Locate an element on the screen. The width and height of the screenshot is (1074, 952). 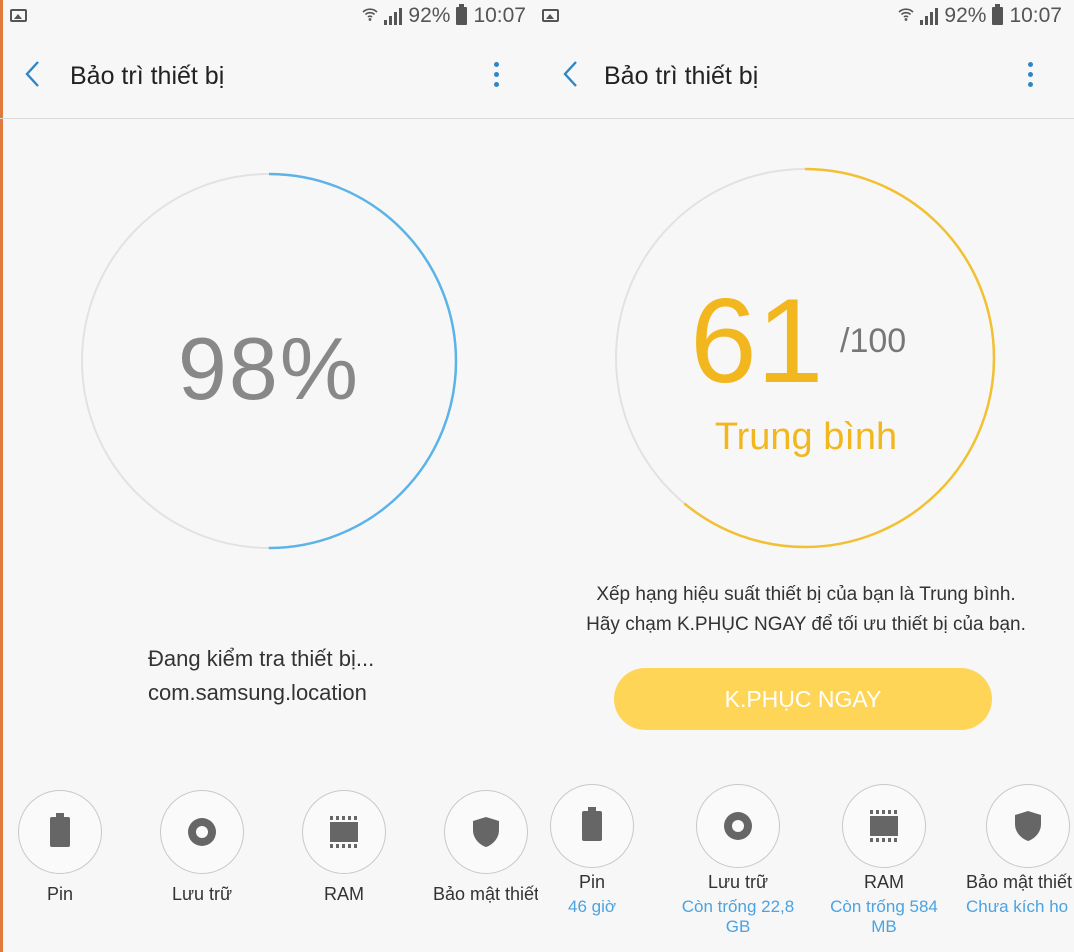
tile-storage: Lưu trữ Còn trống 22,8 GB is located at coordinates (738, 860).